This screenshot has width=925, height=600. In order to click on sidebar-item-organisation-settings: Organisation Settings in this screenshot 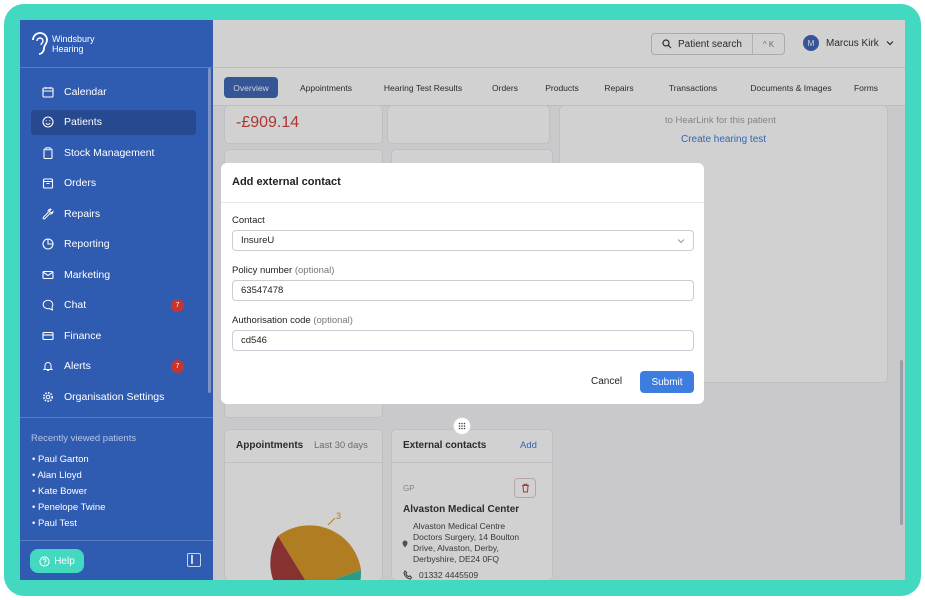, I will do `click(113, 396)`.